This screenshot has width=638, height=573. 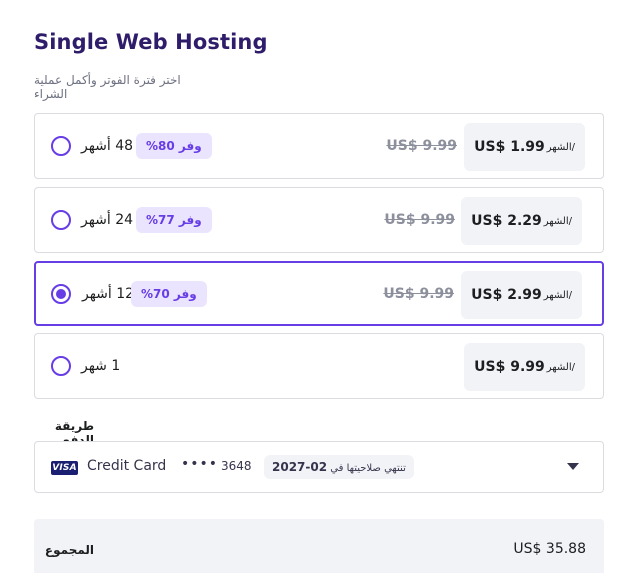 What do you see at coordinates (300, 467) in the screenshot?
I see `expiry-date: 02-2027` at bounding box center [300, 467].